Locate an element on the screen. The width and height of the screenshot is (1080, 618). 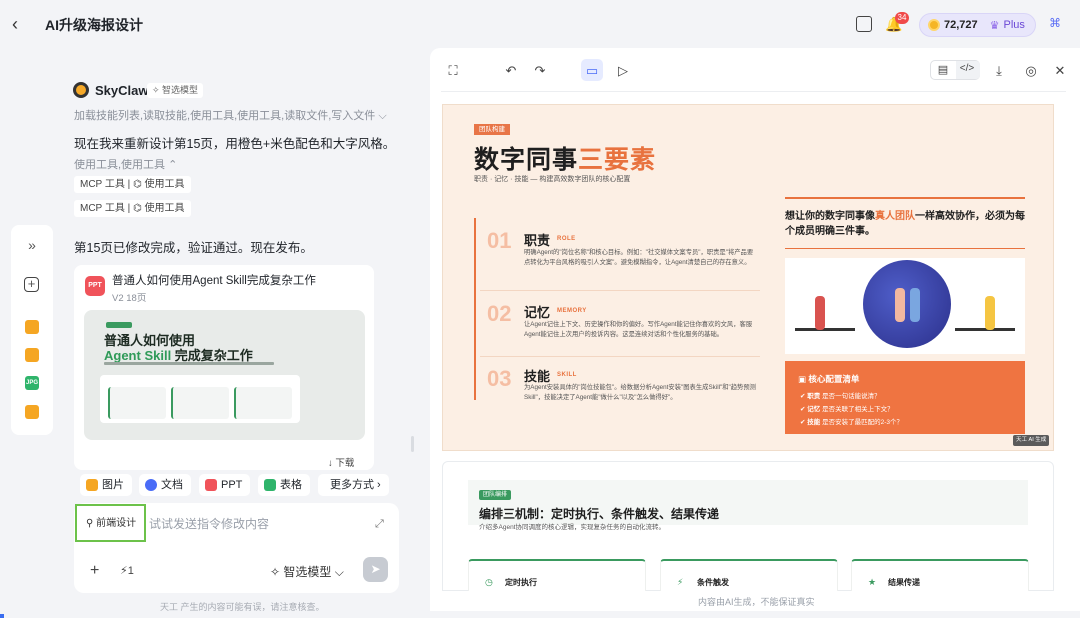
tool-summary: 加载技能列表,读取技能,使用工具,使用工具,读取文件,写入文件 ⌵ is located at coordinates (230, 115).